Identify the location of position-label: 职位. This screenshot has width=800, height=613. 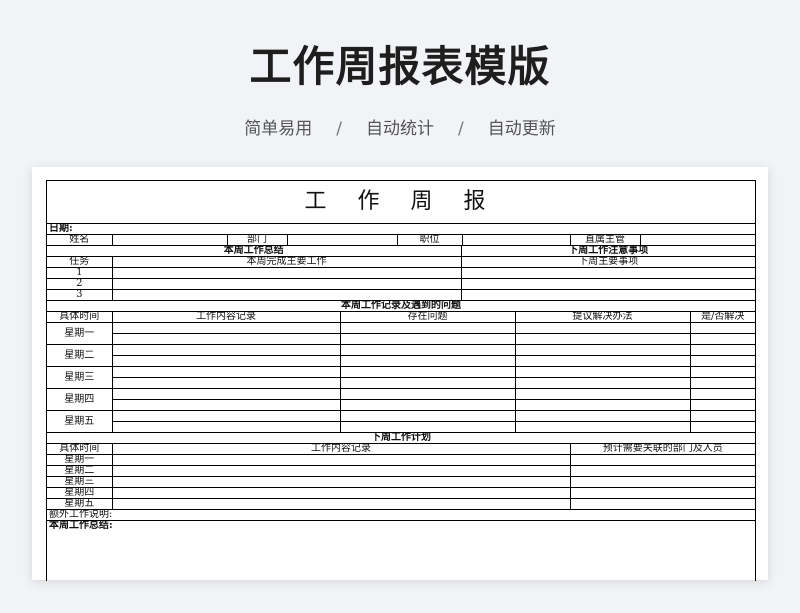
(429, 240).